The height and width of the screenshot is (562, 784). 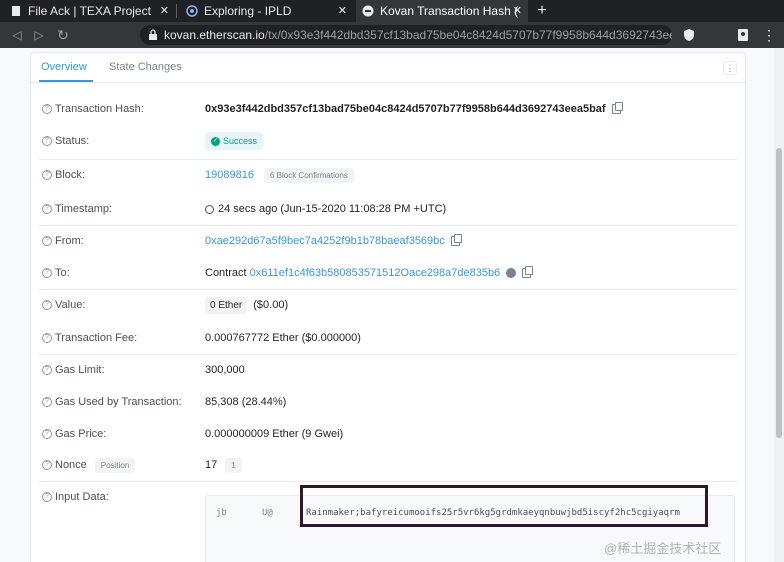 I want to click on gas-used-value: 85,308 (28.44%), so click(x=246, y=402).